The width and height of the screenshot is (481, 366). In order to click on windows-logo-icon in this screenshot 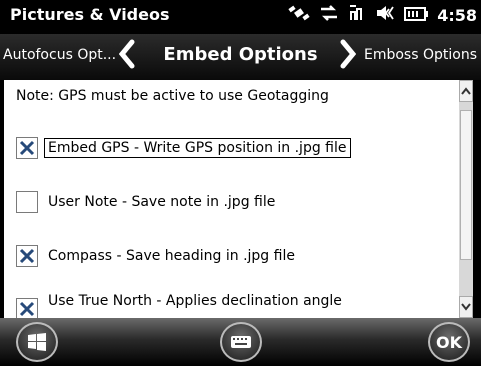, I will do `click(37, 342)`.